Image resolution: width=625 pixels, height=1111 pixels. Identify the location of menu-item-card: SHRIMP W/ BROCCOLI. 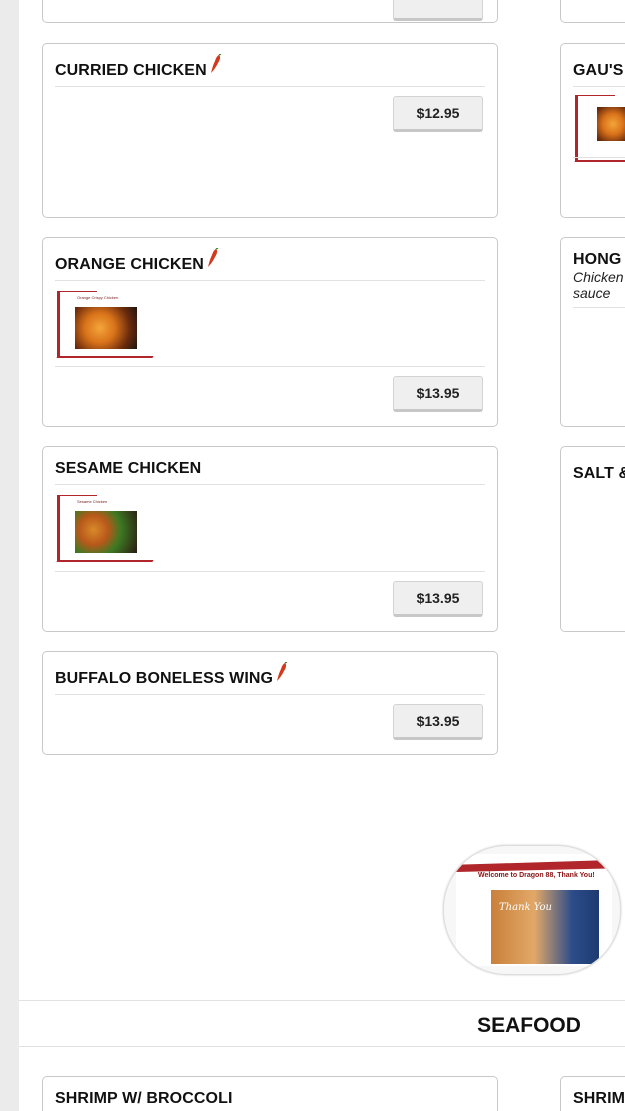
(270, 1093).